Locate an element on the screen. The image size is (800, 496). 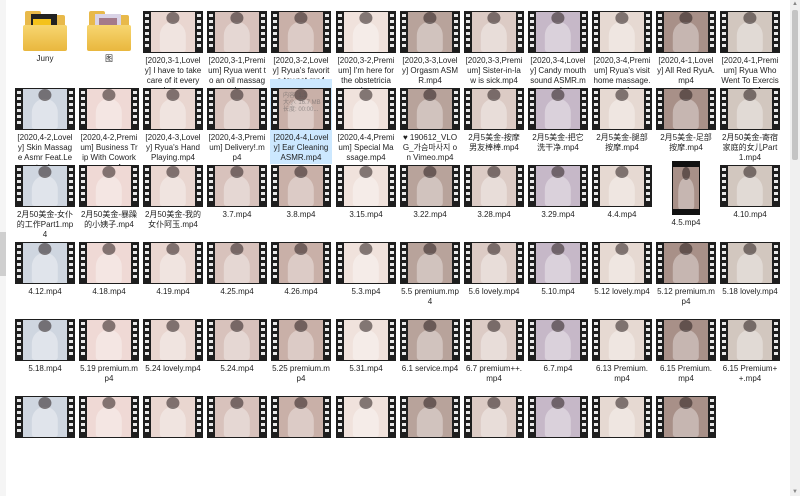
video-file-item: ♥ 190612_VLOG_가슴마사지 on Vimeo.mp4 is located at coordinates (430, 121).